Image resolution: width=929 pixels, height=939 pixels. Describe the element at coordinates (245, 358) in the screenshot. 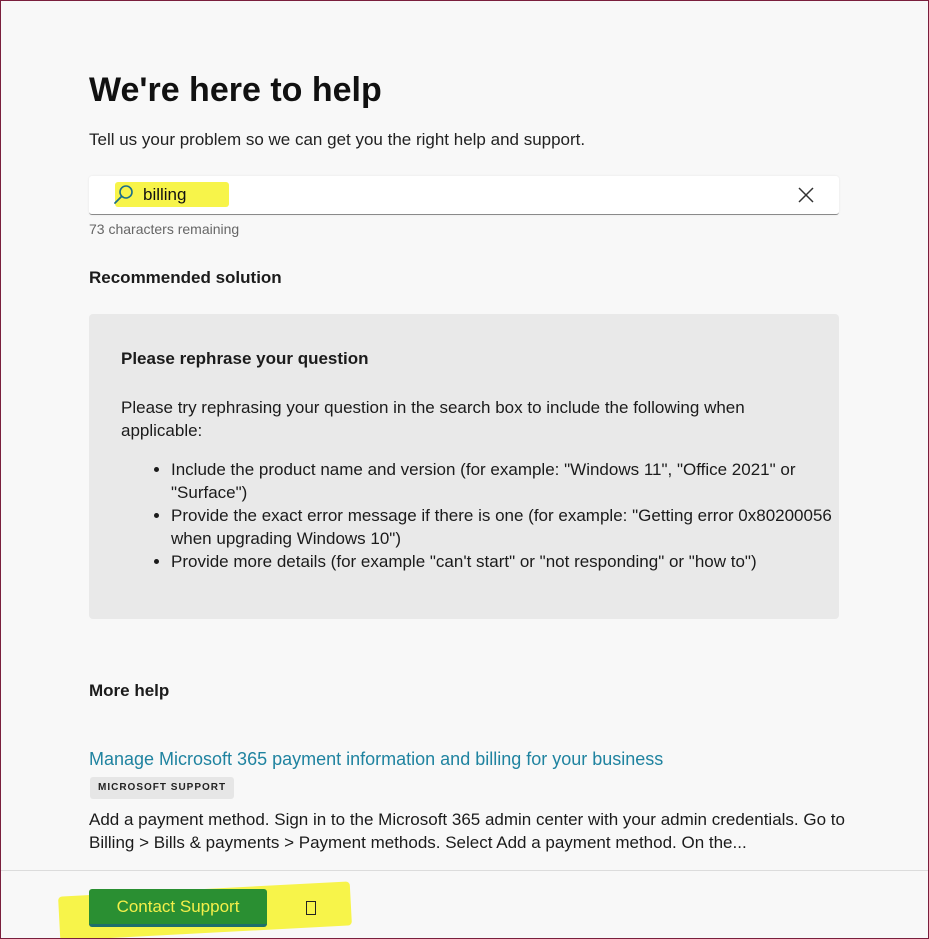

I see `card-title: Please rephrase your question` at that location.